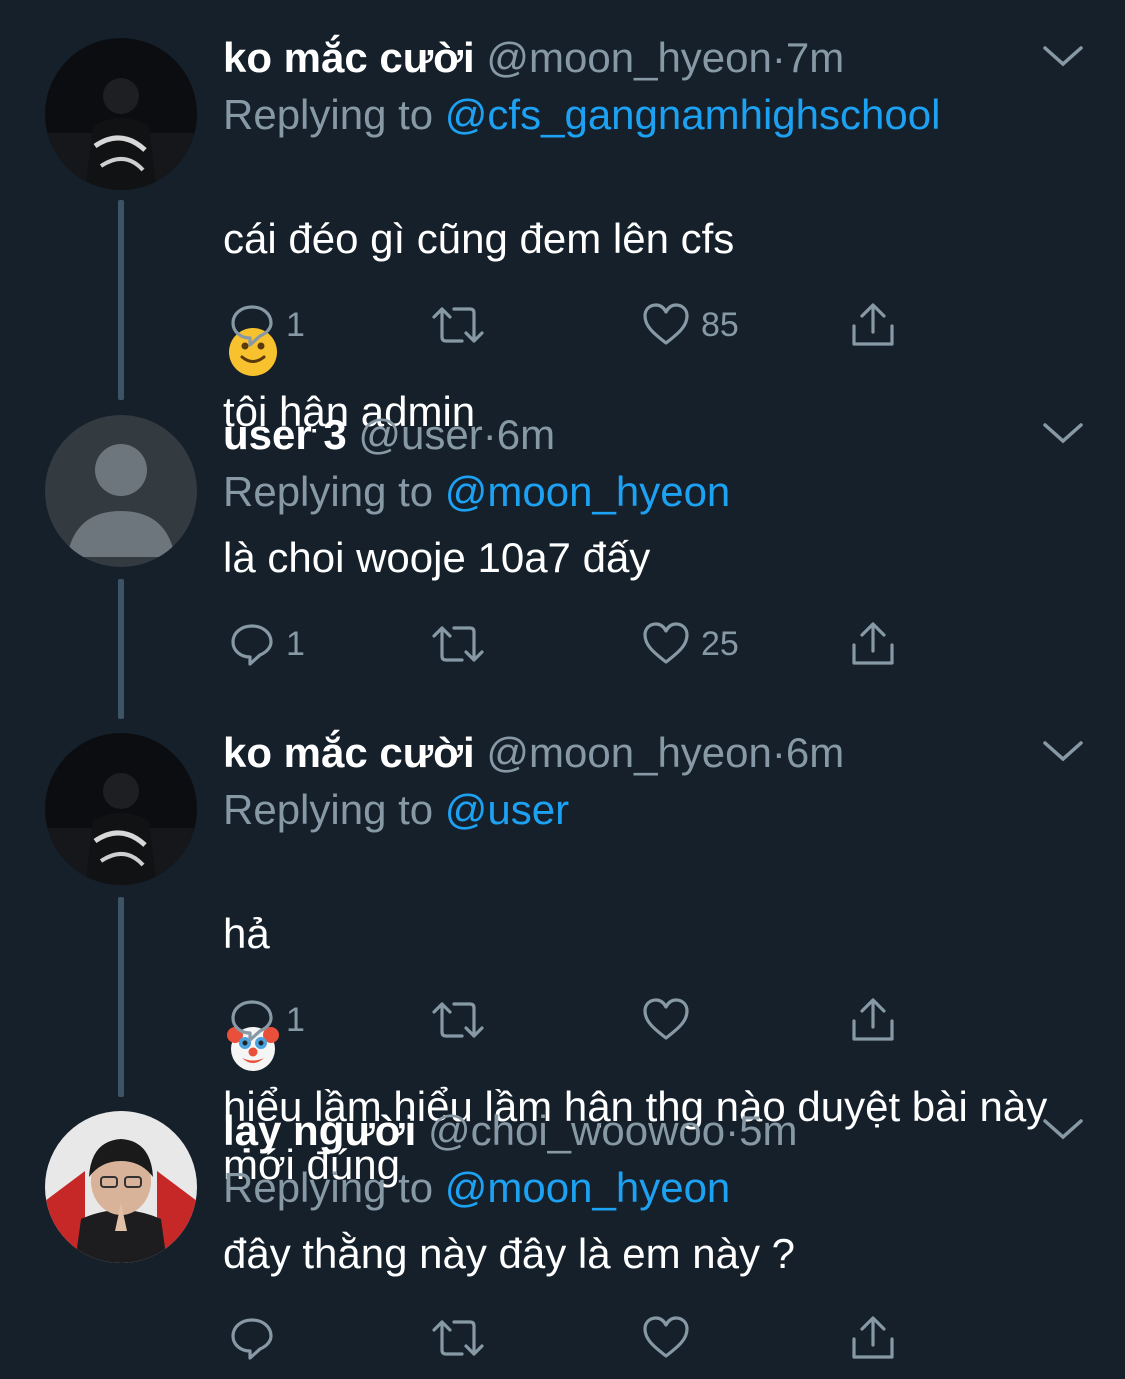 The image size is (1125, 1379). I want to click on replying-to-link: @user, so click(507, 809).